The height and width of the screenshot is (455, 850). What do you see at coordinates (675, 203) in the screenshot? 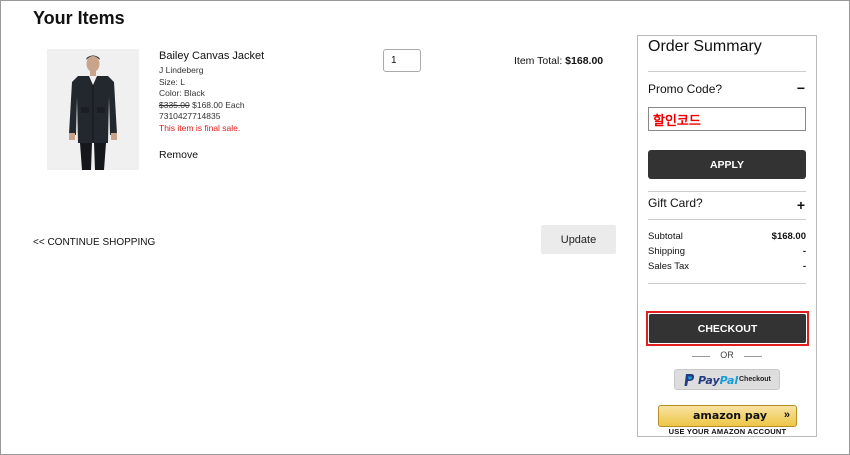
I see `gift-card-label: Gift Card?` at bounding box center [675, 203].